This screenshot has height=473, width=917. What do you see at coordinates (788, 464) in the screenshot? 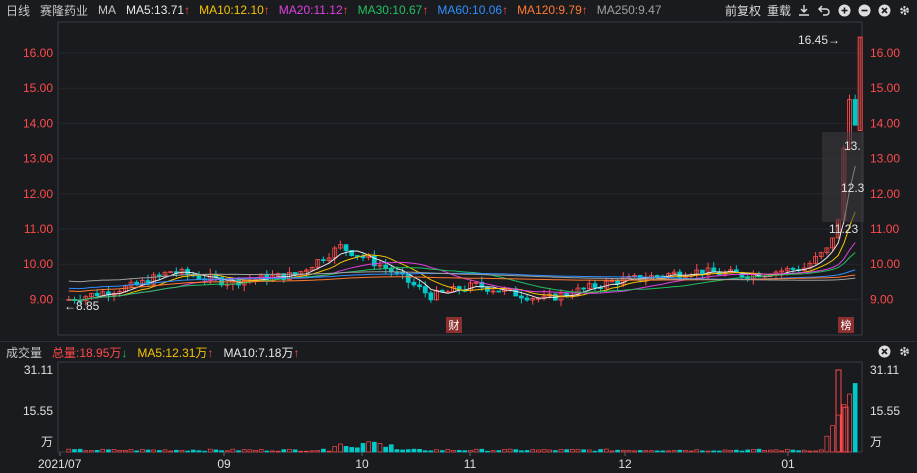
I see `x-tick-label: 01` at bounding box center [788, 464].